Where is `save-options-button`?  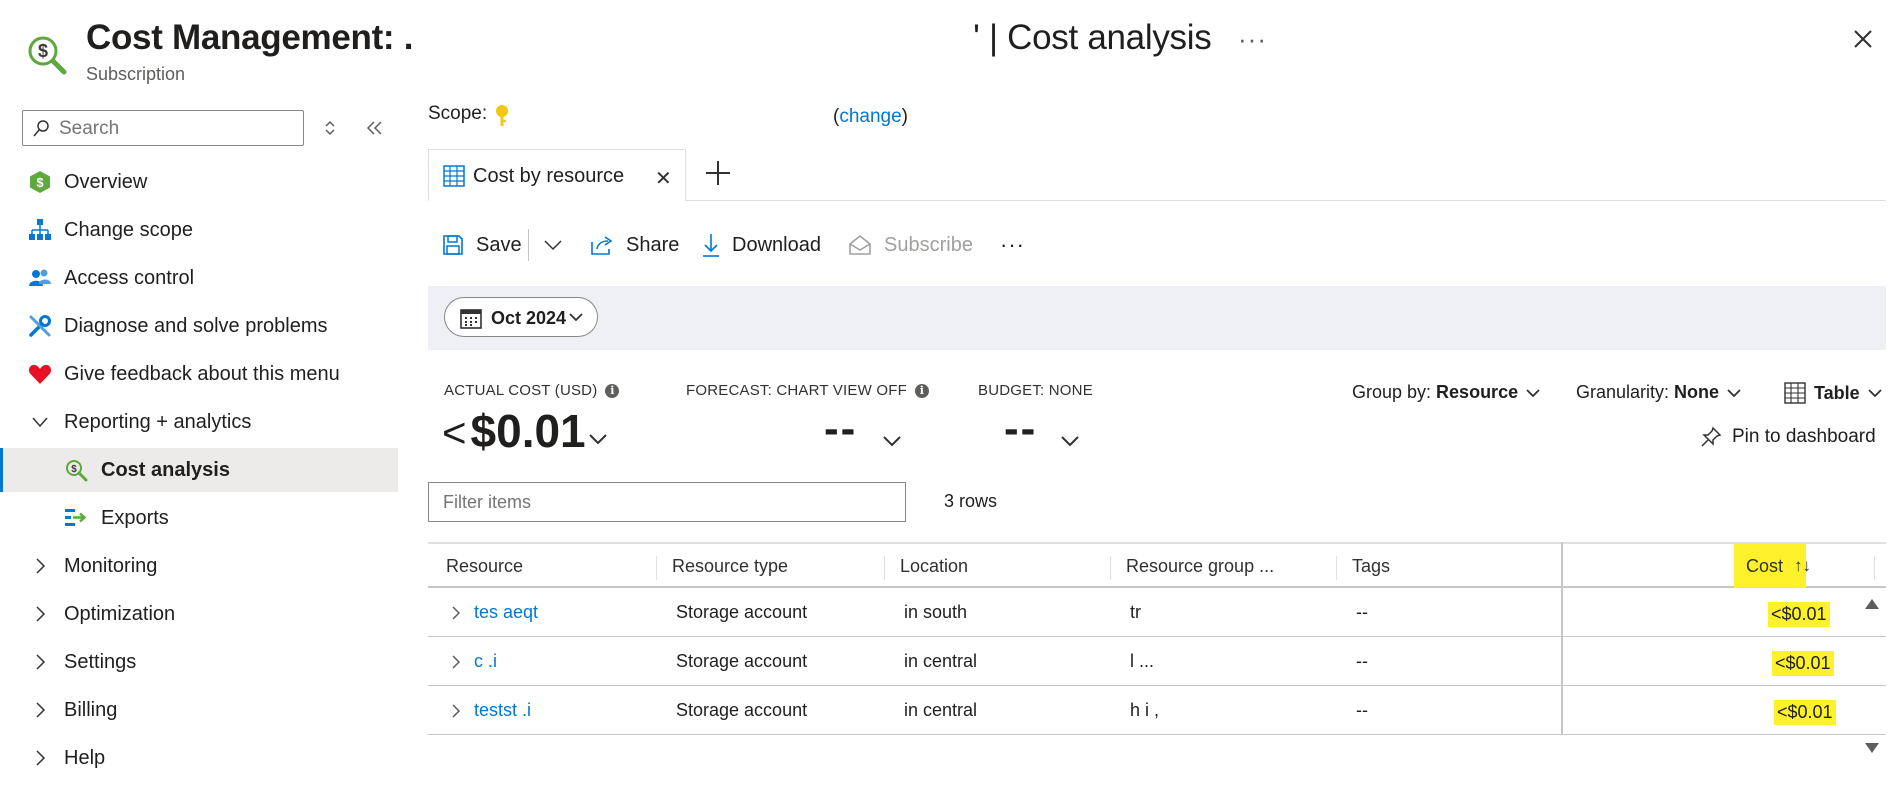 save-options-button is located at coordinates (559, 245).